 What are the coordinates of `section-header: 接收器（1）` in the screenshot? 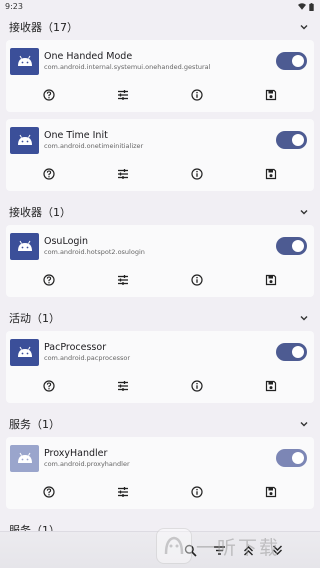 It's located at (160, 211).